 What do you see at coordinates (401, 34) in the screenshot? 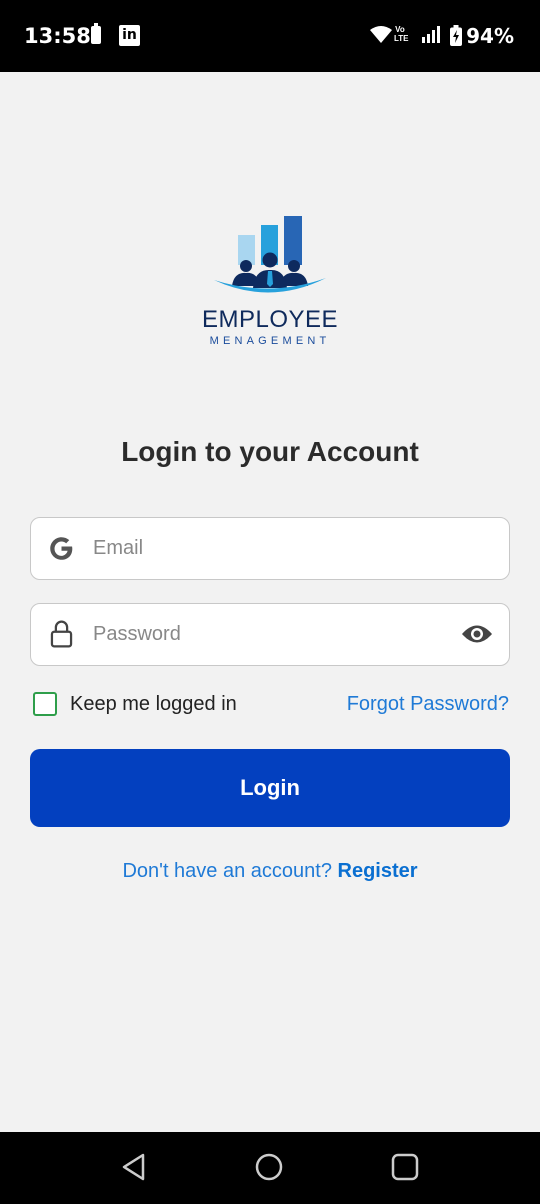
I see `volte-icon: Vo LTE` at bounding box center [401, 34].